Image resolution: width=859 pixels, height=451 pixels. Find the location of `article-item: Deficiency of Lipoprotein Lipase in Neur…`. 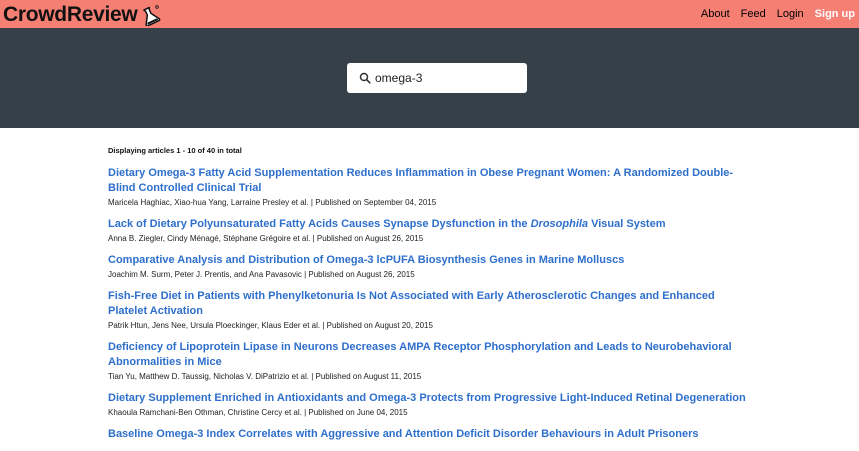

article-item: Deficiency of Lipoprotein Lipase in Neur… is located at coordinates (428, 361).